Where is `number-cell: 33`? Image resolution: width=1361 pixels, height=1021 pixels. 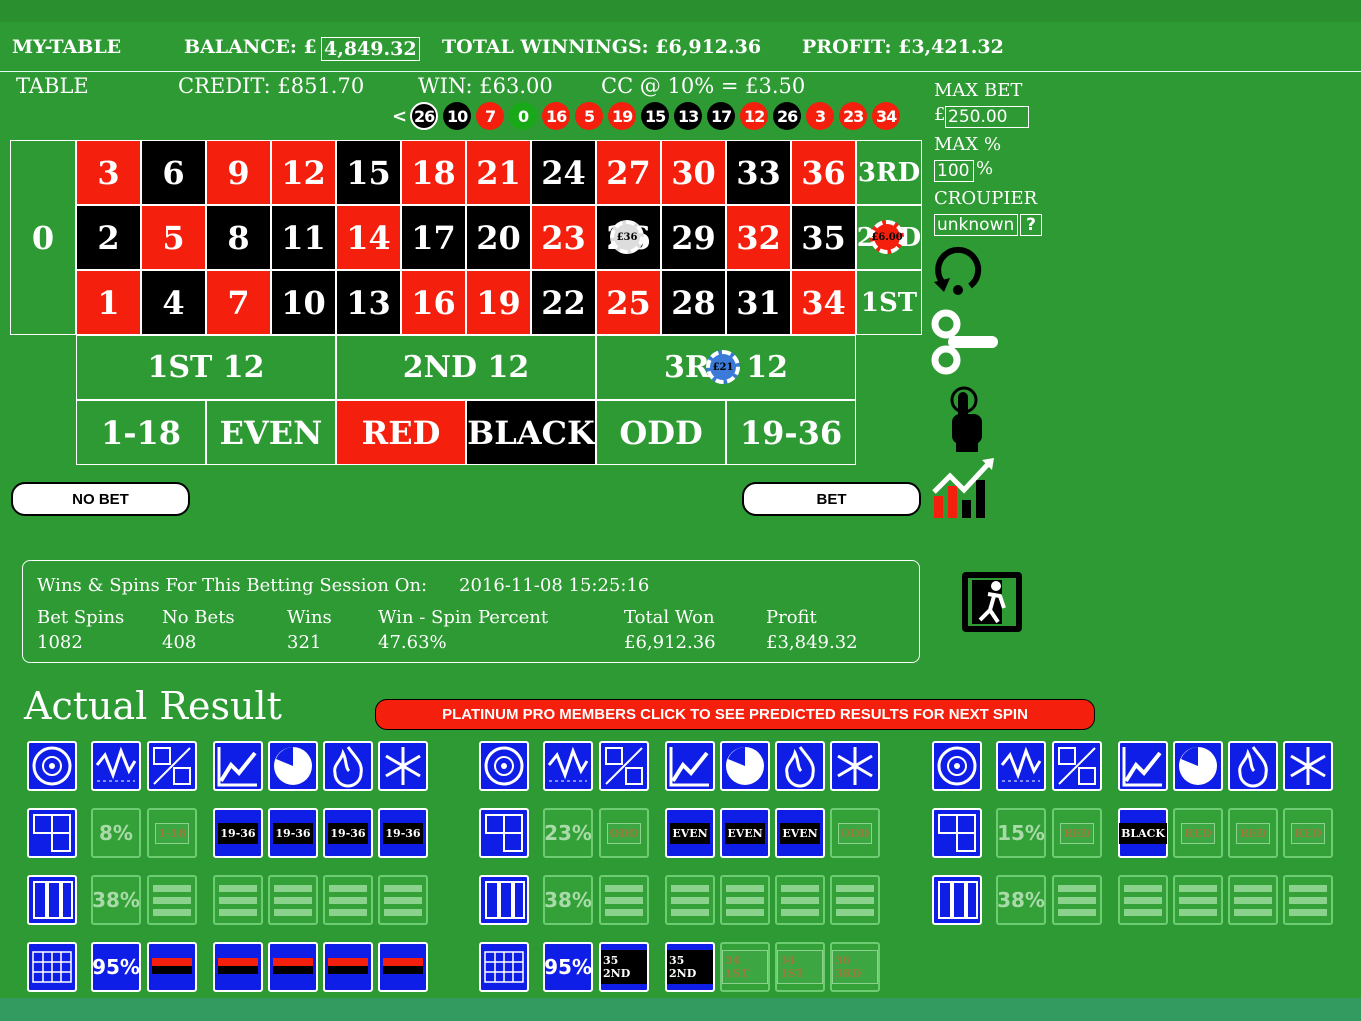
number-cell: 33 is located at coordinates (758, 172).